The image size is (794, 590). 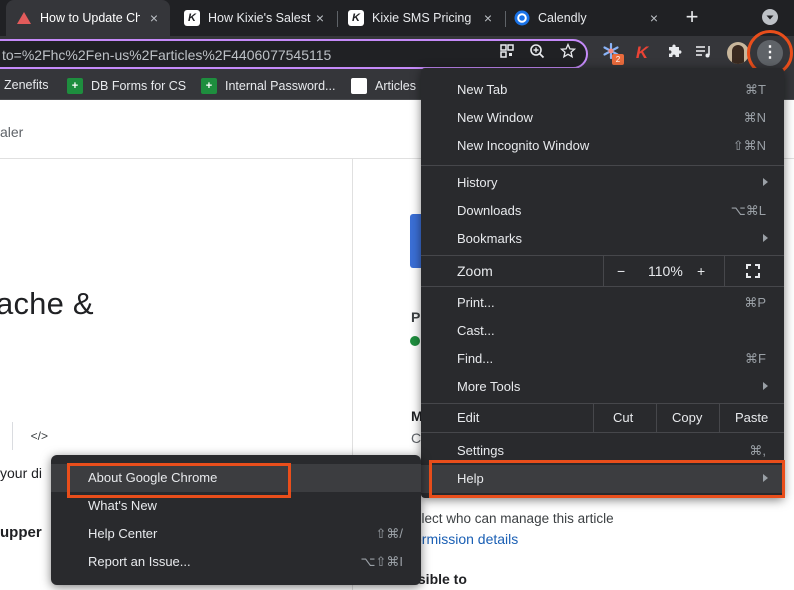 What do you see at coordinates (514, 518) in the screenshot?
I see `permission-description: elect who can manage this article` at bounding box center [514, 518].